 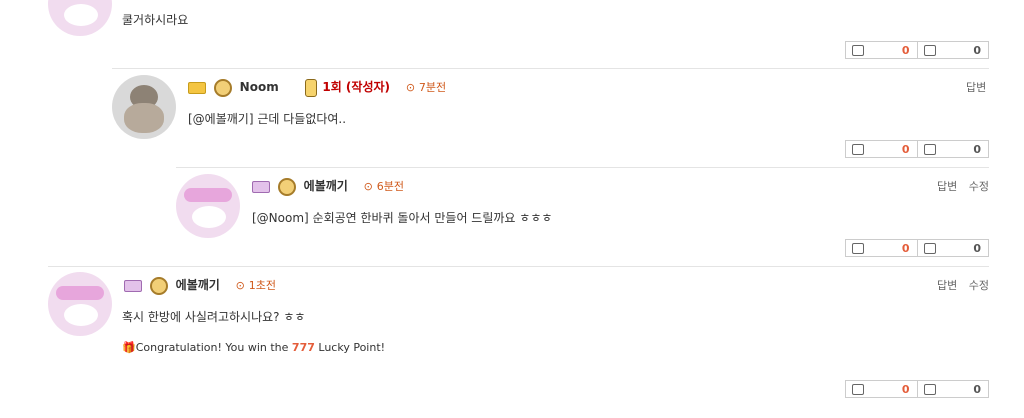 I want to click on comment-header: Noom 1회 (작성자) ⊙ 7분전, so click(x=317, y=87).